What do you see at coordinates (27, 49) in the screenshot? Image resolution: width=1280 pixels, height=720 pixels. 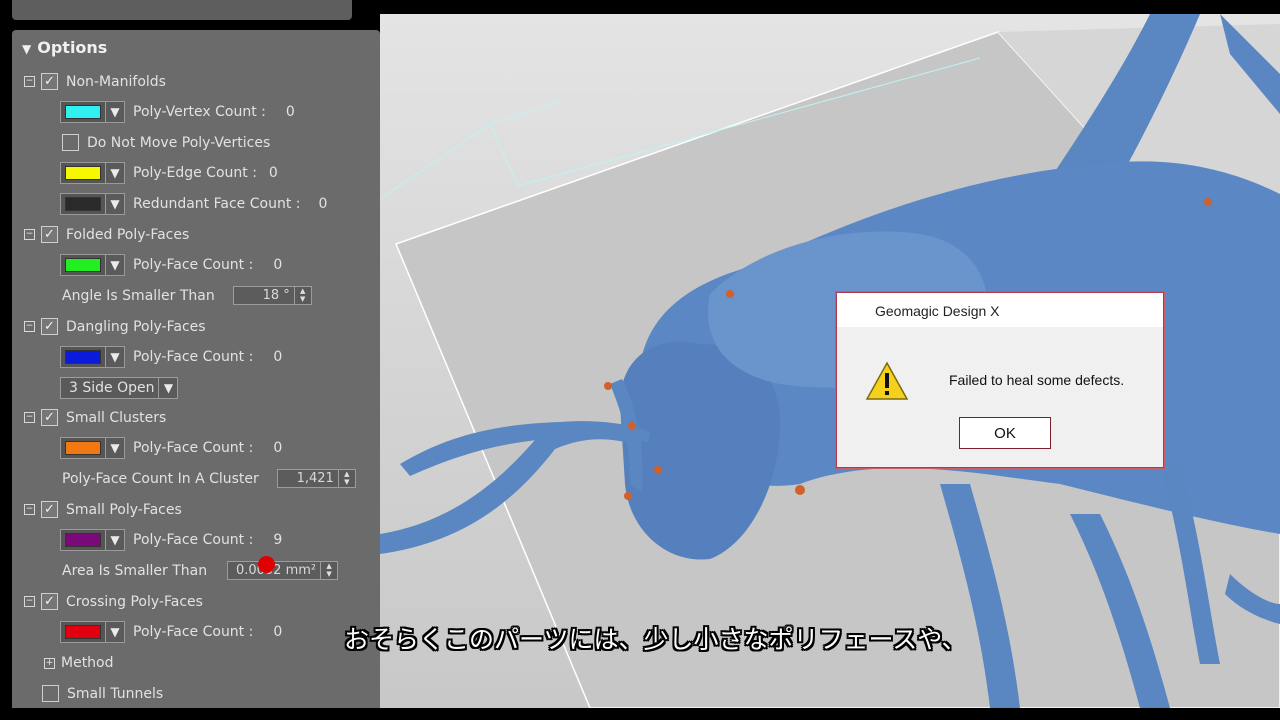 I see `collapse-triangle-icon: ▼` at bounding box center [27, 49].